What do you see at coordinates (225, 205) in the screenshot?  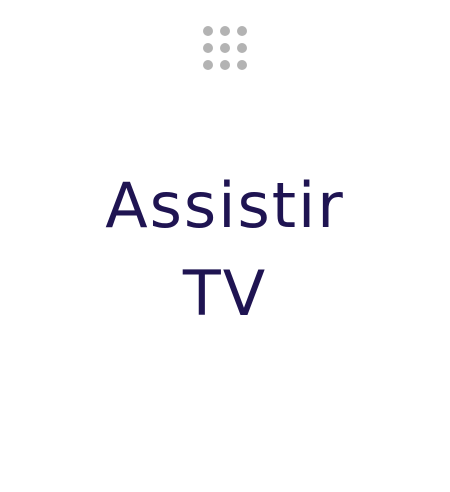 I see `tile-title-line-1: Assistir` at bounding box center [225, 205].